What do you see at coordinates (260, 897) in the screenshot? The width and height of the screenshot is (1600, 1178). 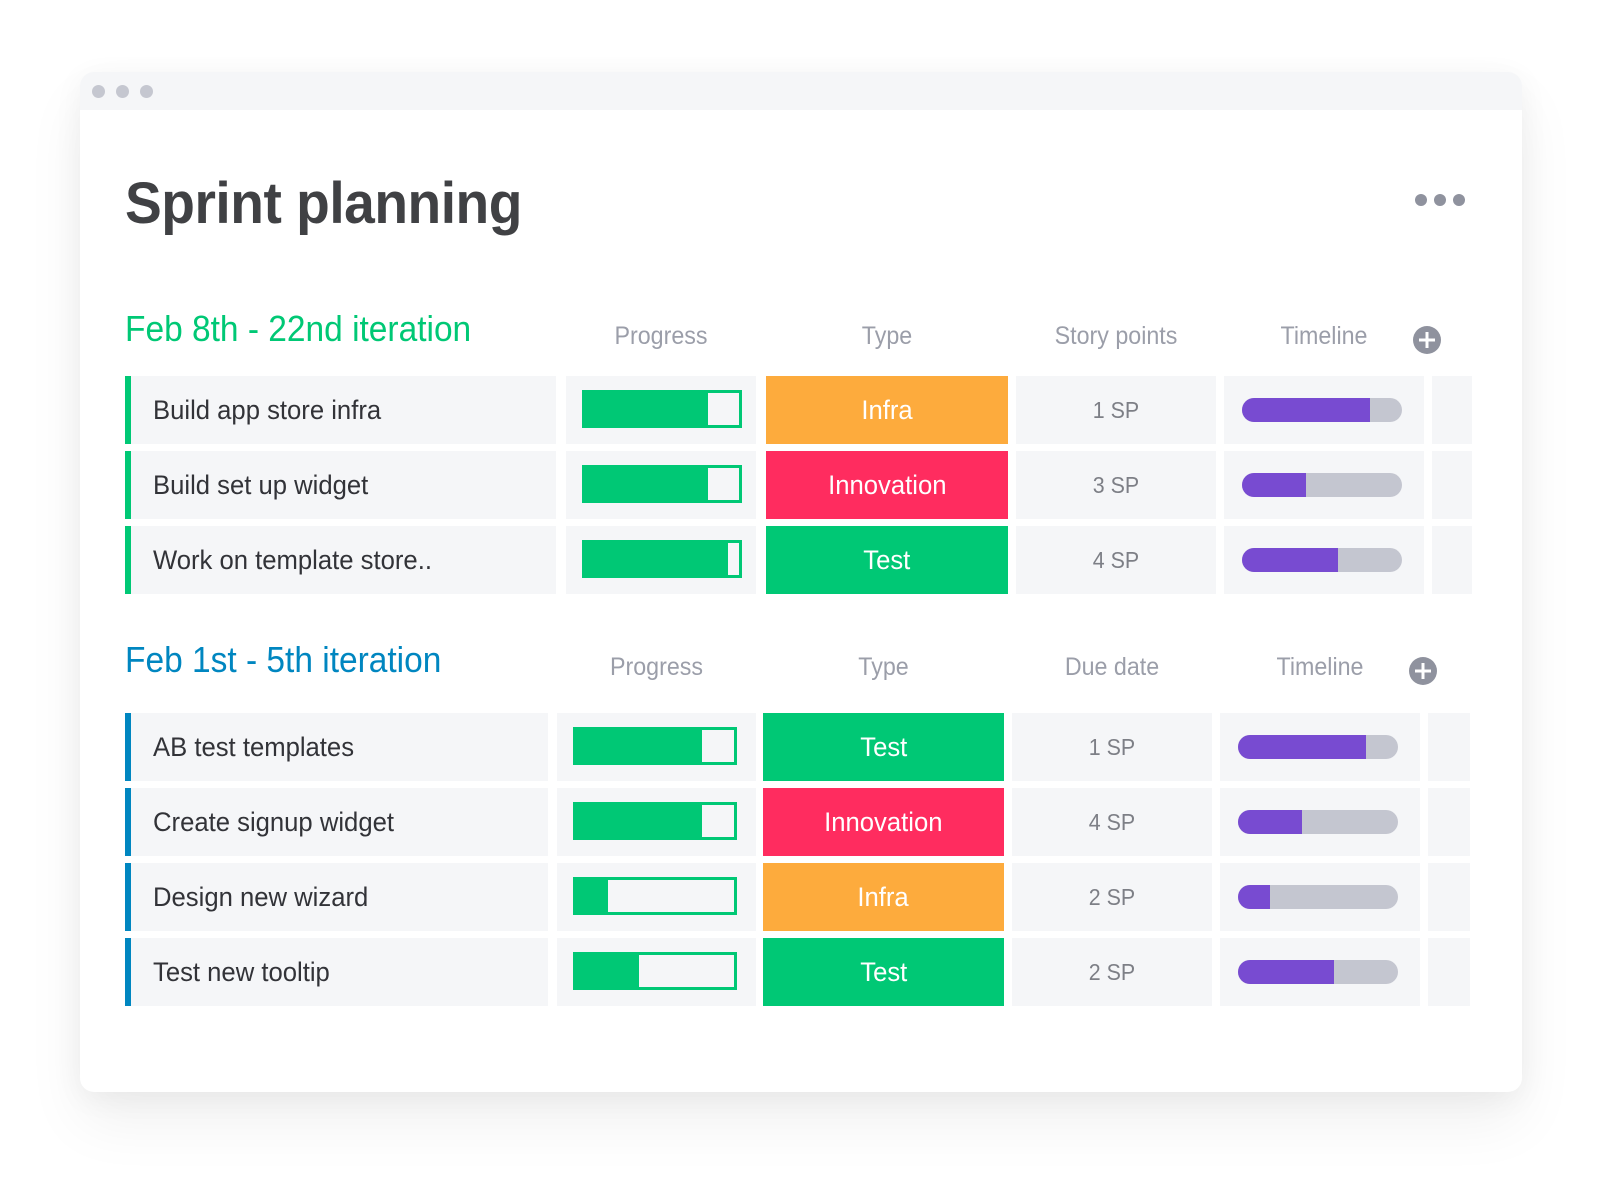 I see `item-name: Design new wizard` at bounding box center [260, 897].